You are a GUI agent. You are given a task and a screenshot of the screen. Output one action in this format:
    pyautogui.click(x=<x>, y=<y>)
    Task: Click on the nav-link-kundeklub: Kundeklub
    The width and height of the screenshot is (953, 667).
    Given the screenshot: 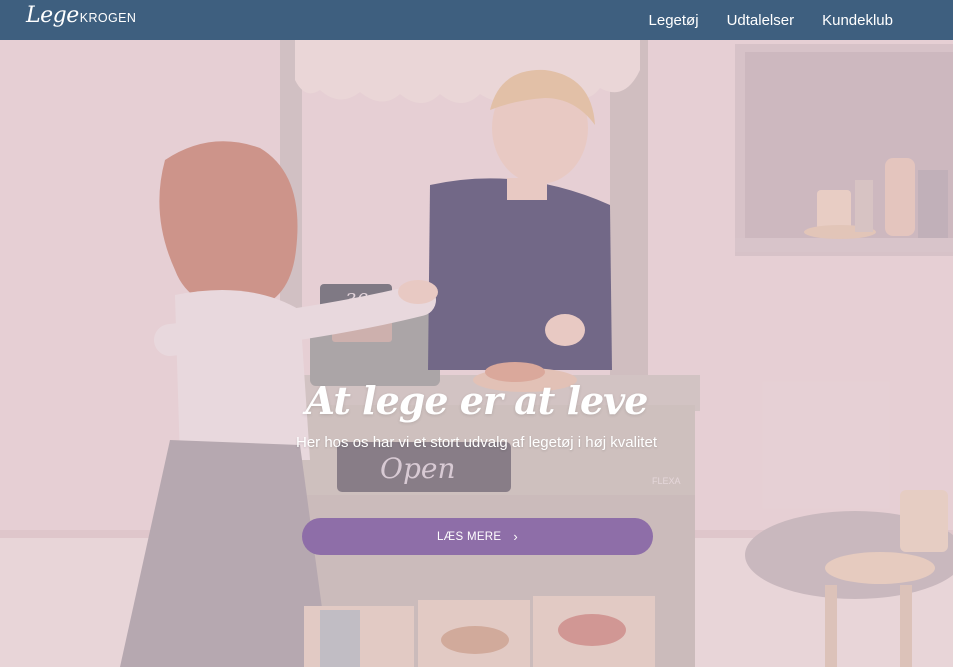 What is the action you would take?
    pyautogui.click(x=857, y=20)
    